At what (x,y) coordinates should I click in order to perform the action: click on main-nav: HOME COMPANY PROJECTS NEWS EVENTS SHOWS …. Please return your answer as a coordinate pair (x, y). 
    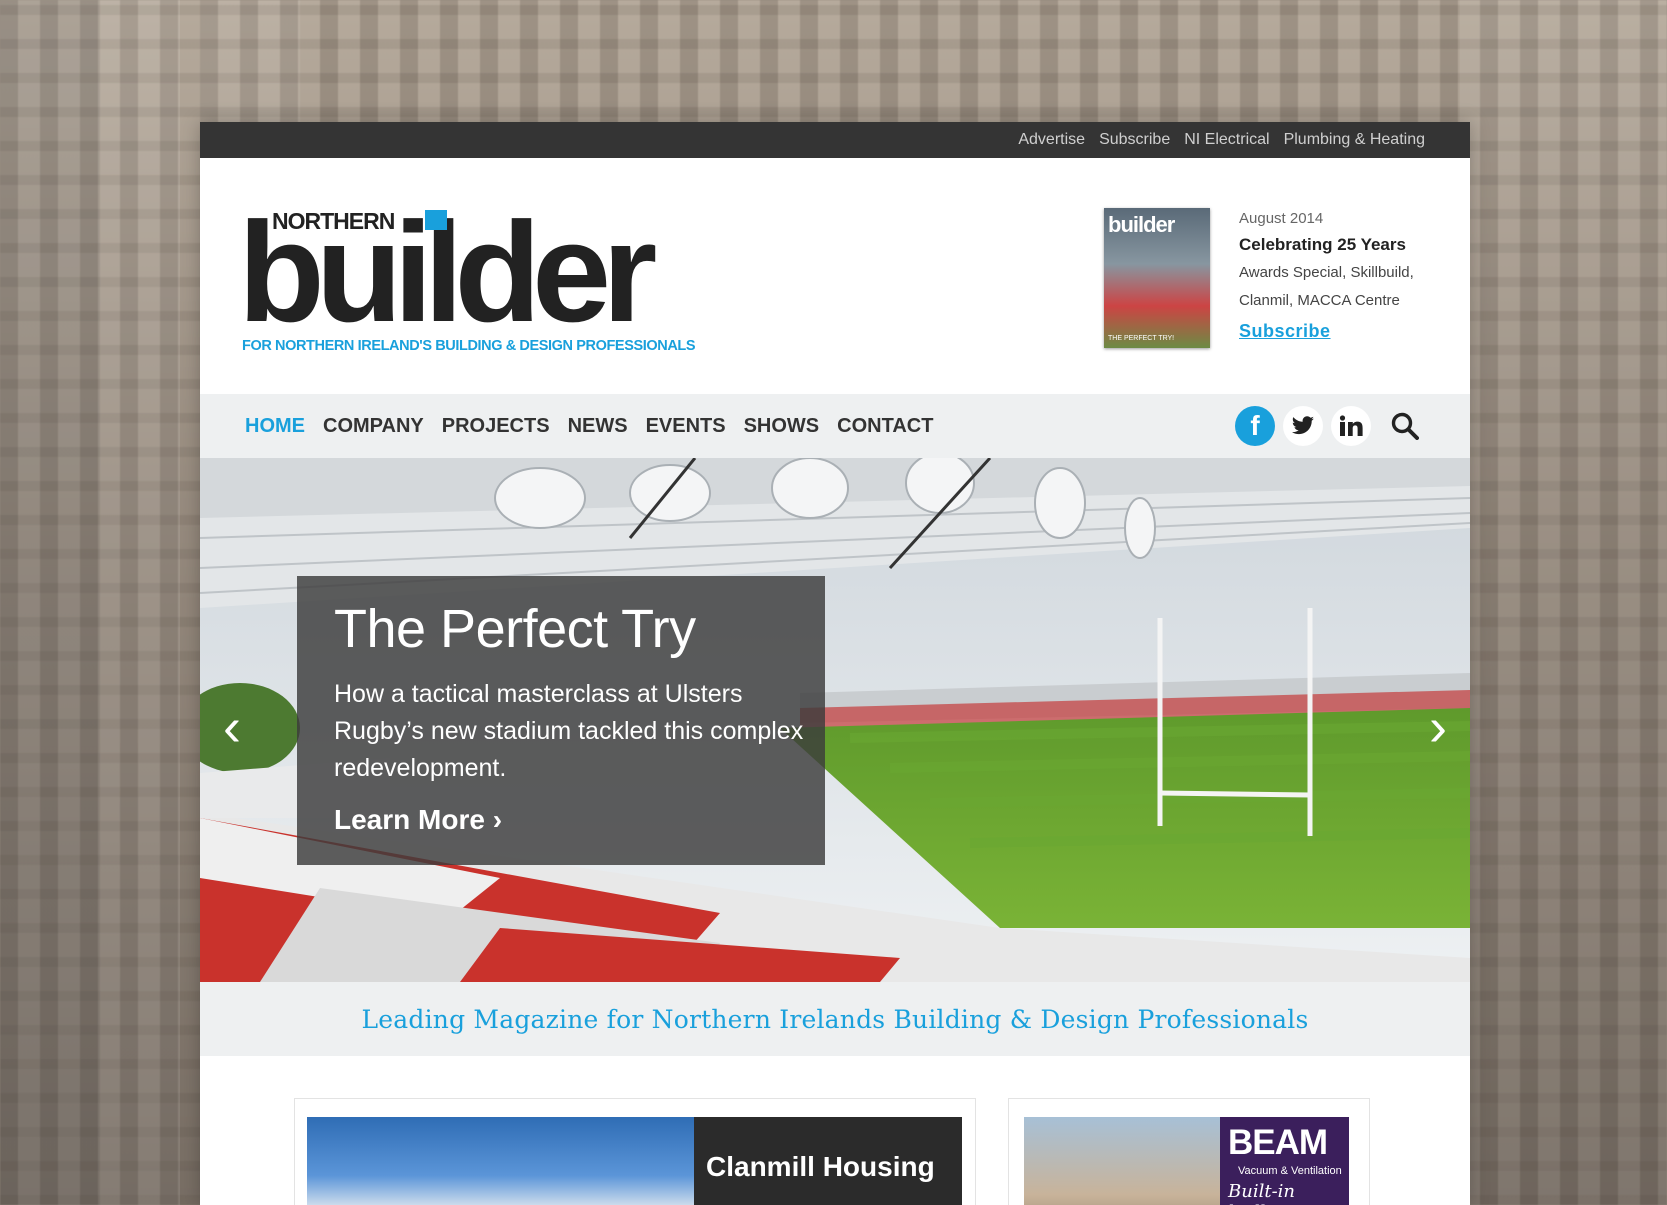
    Looking at the image, I should click on (835, 426).